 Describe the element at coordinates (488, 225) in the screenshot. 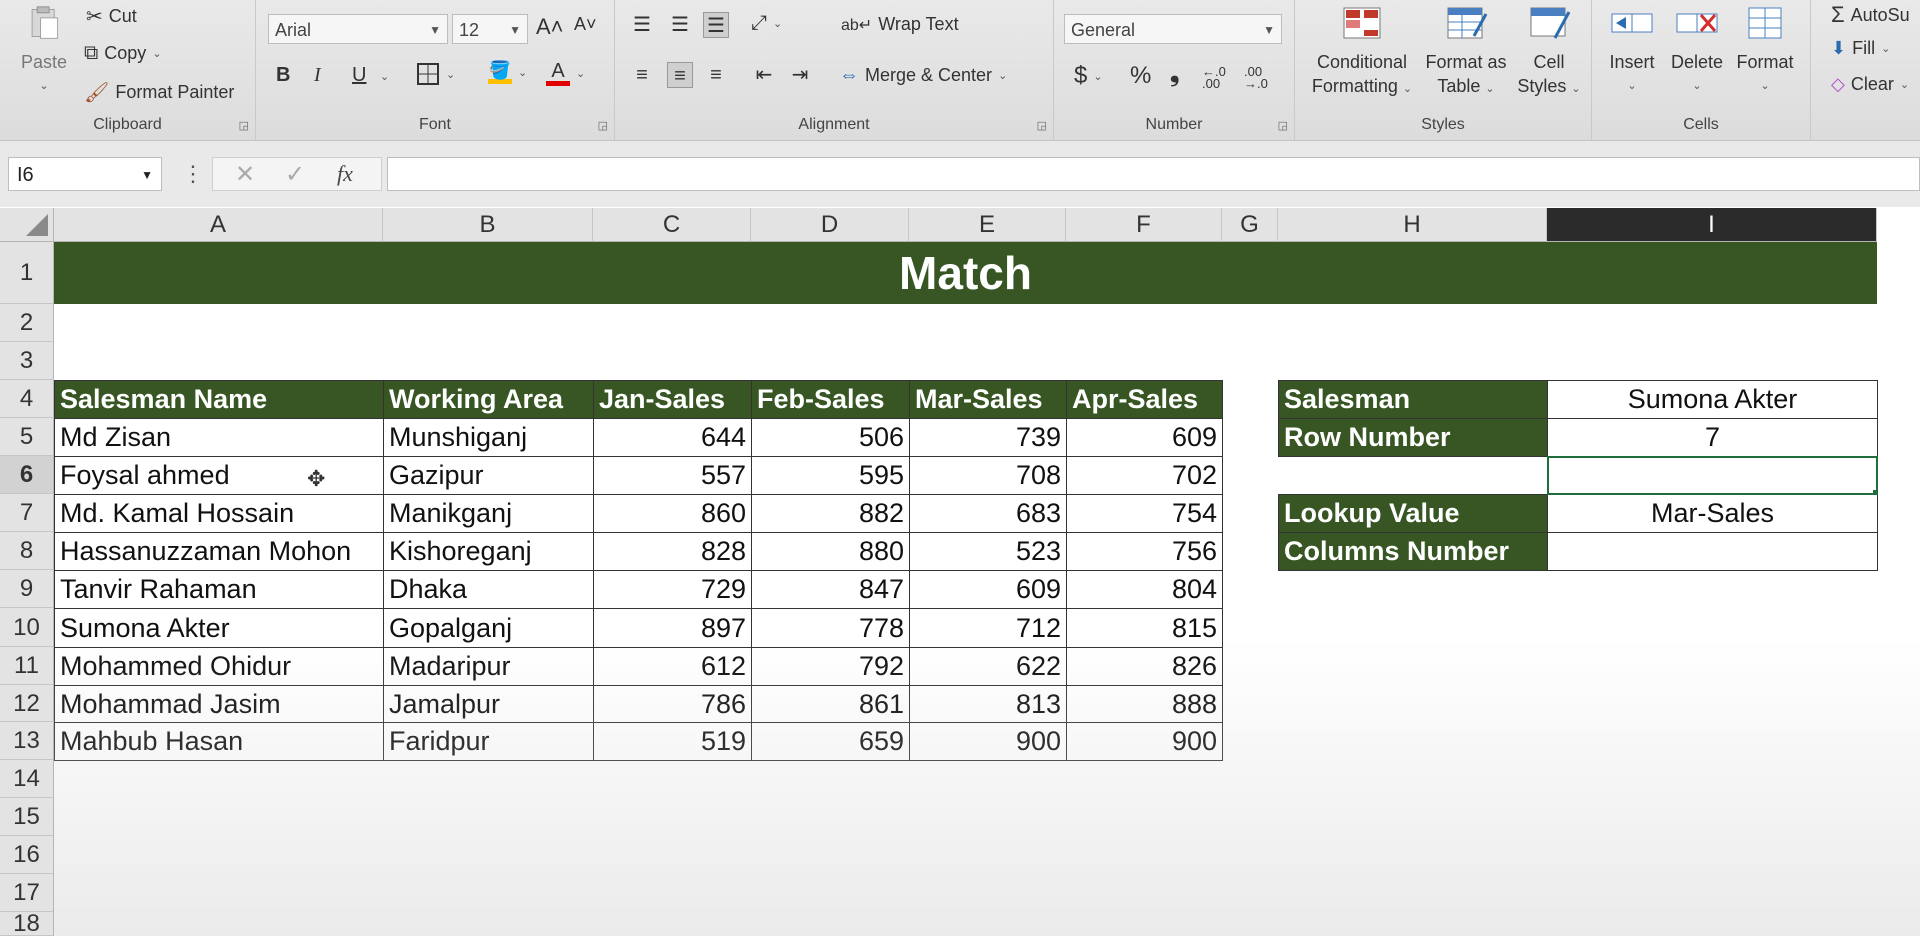

I see `column-header-b: B` at that location.